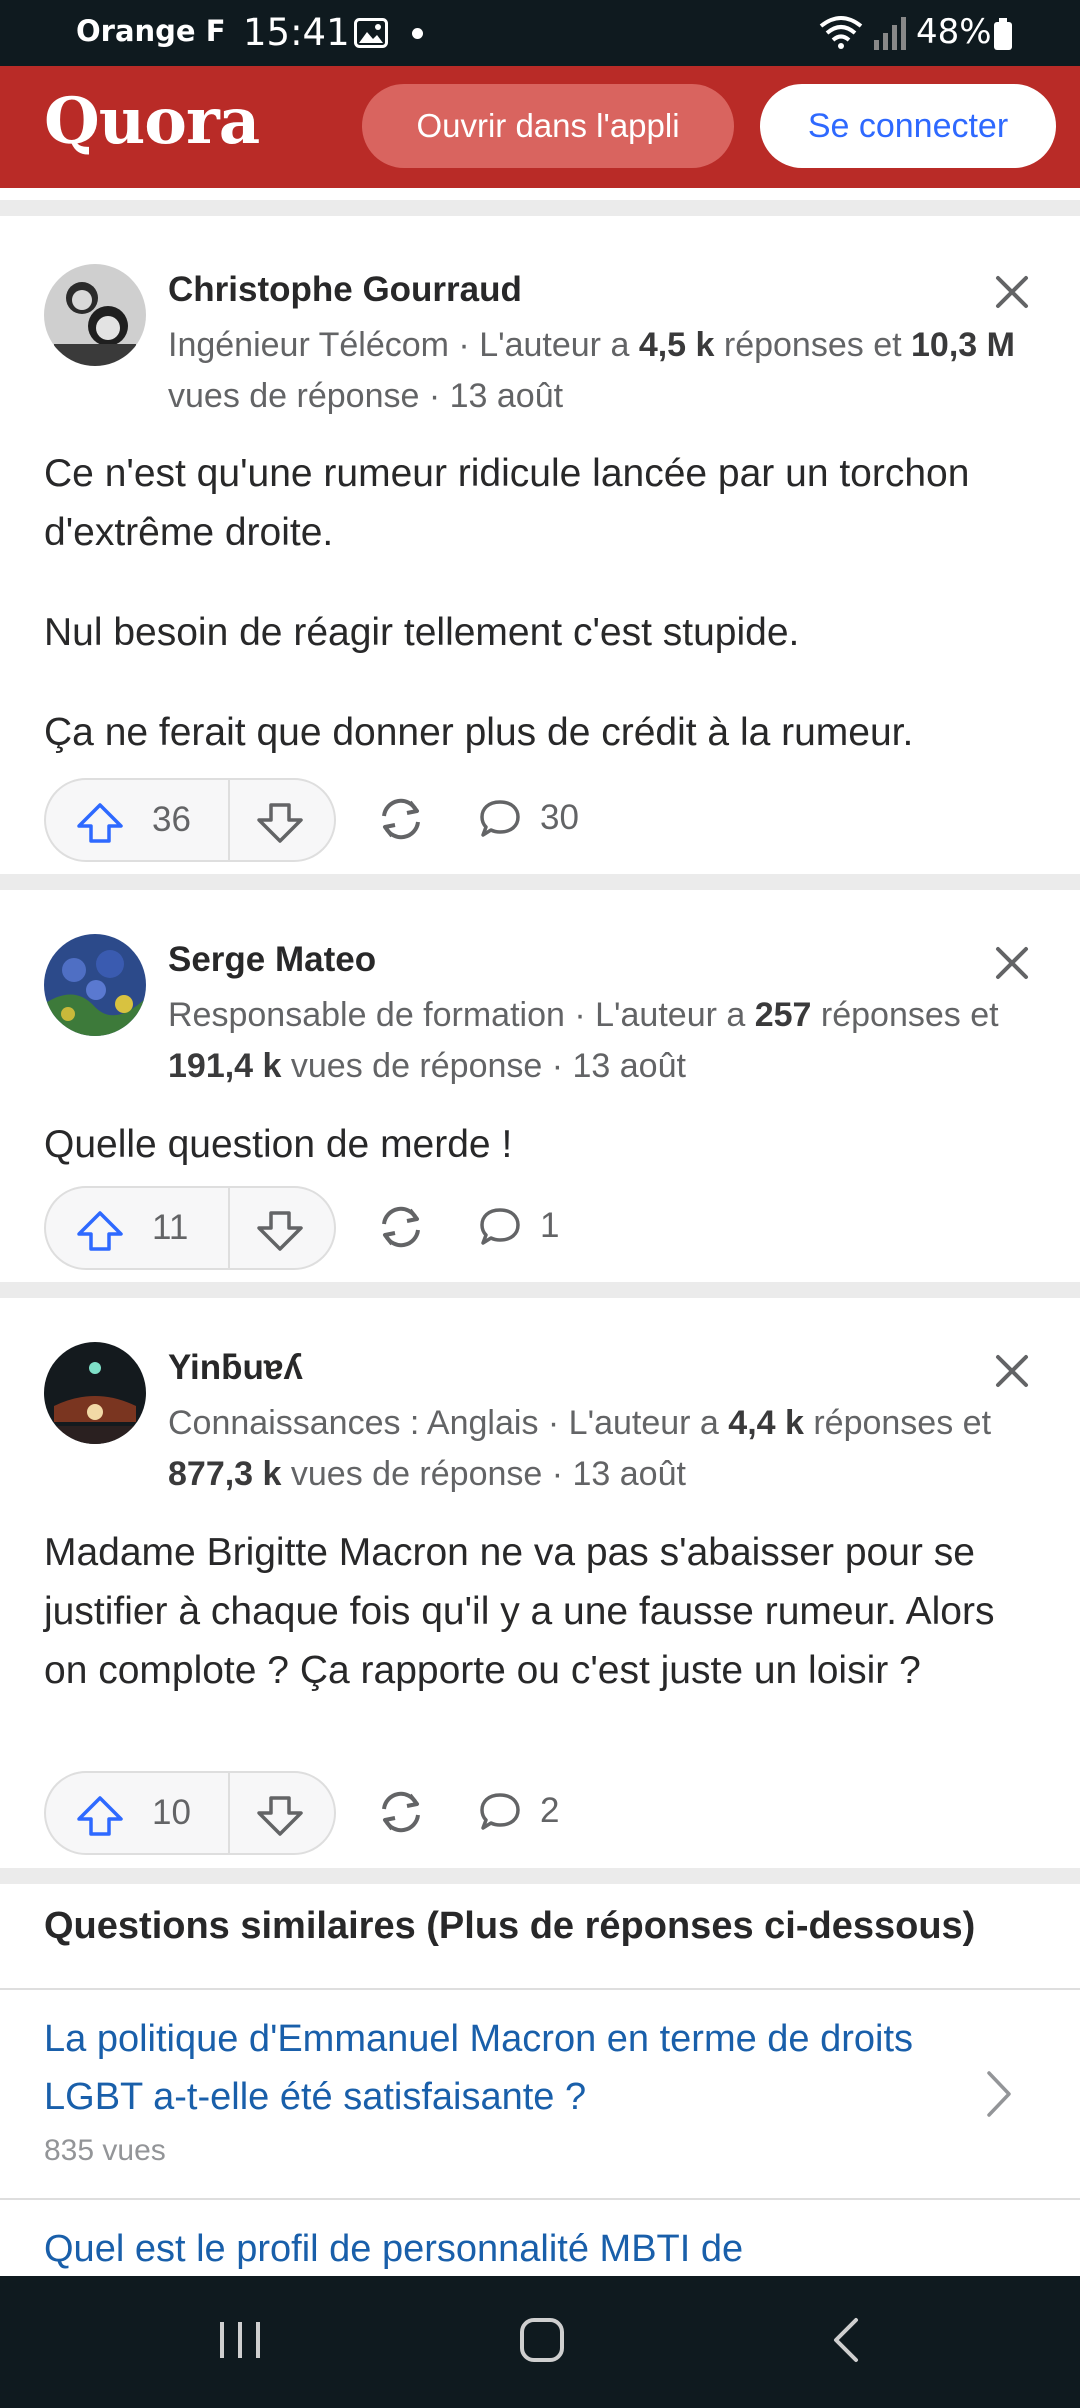 The width and height of the screenshot is (1080, 2408). Describe the element at coordinates (890, 33) in the screenshot. I see `signal-icon` at that location.